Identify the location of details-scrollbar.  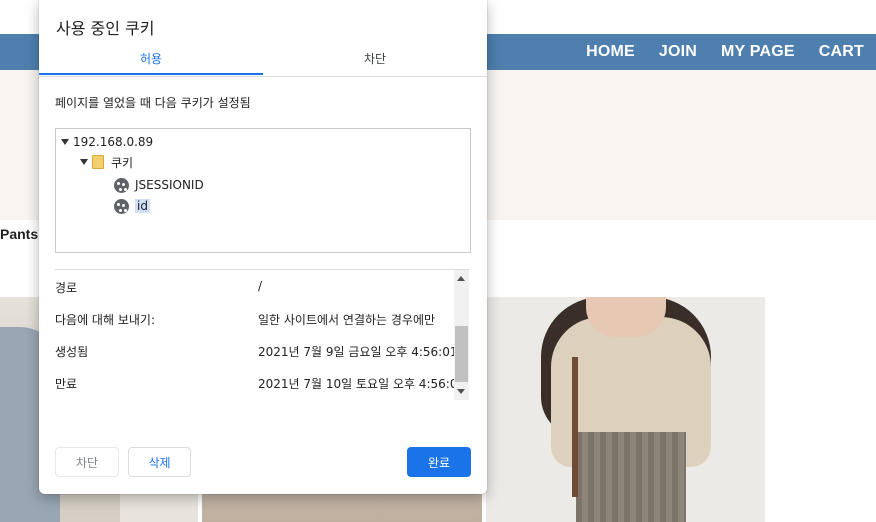
(461, 335).